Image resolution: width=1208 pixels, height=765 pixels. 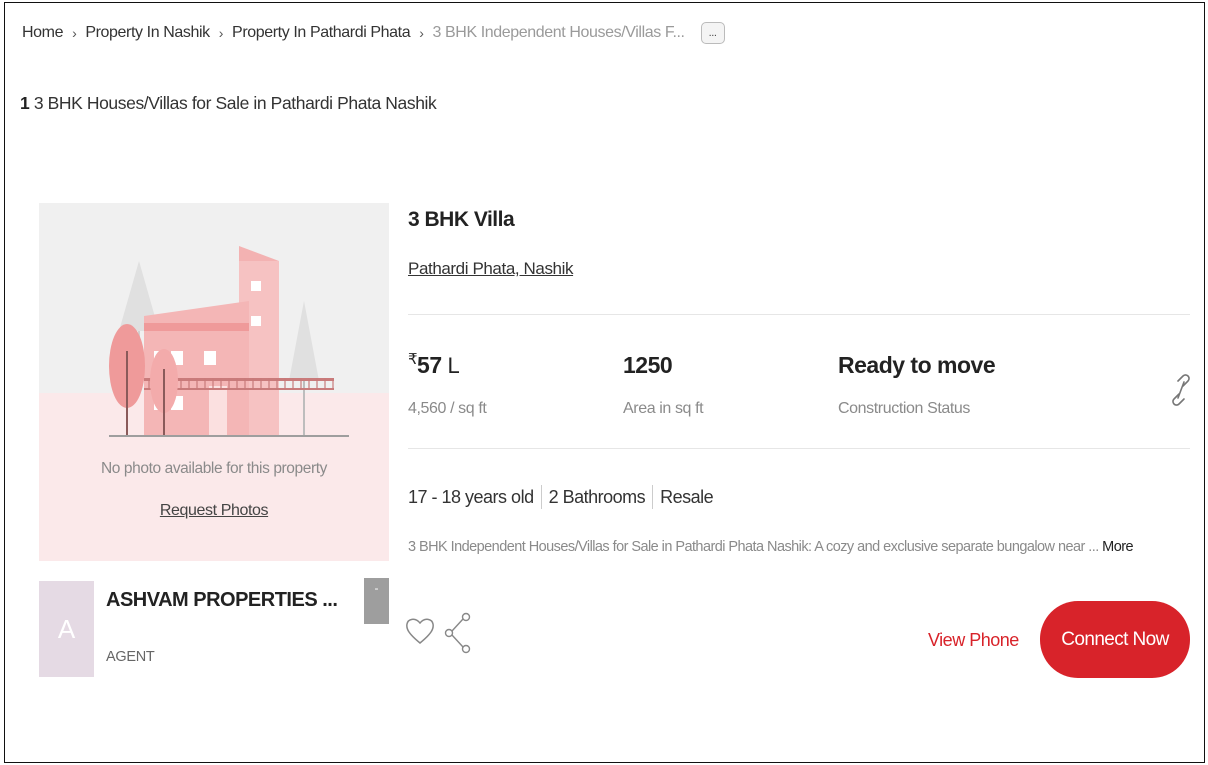 I want to click on house-placeholder-illustration, so click(x=229, y=341).